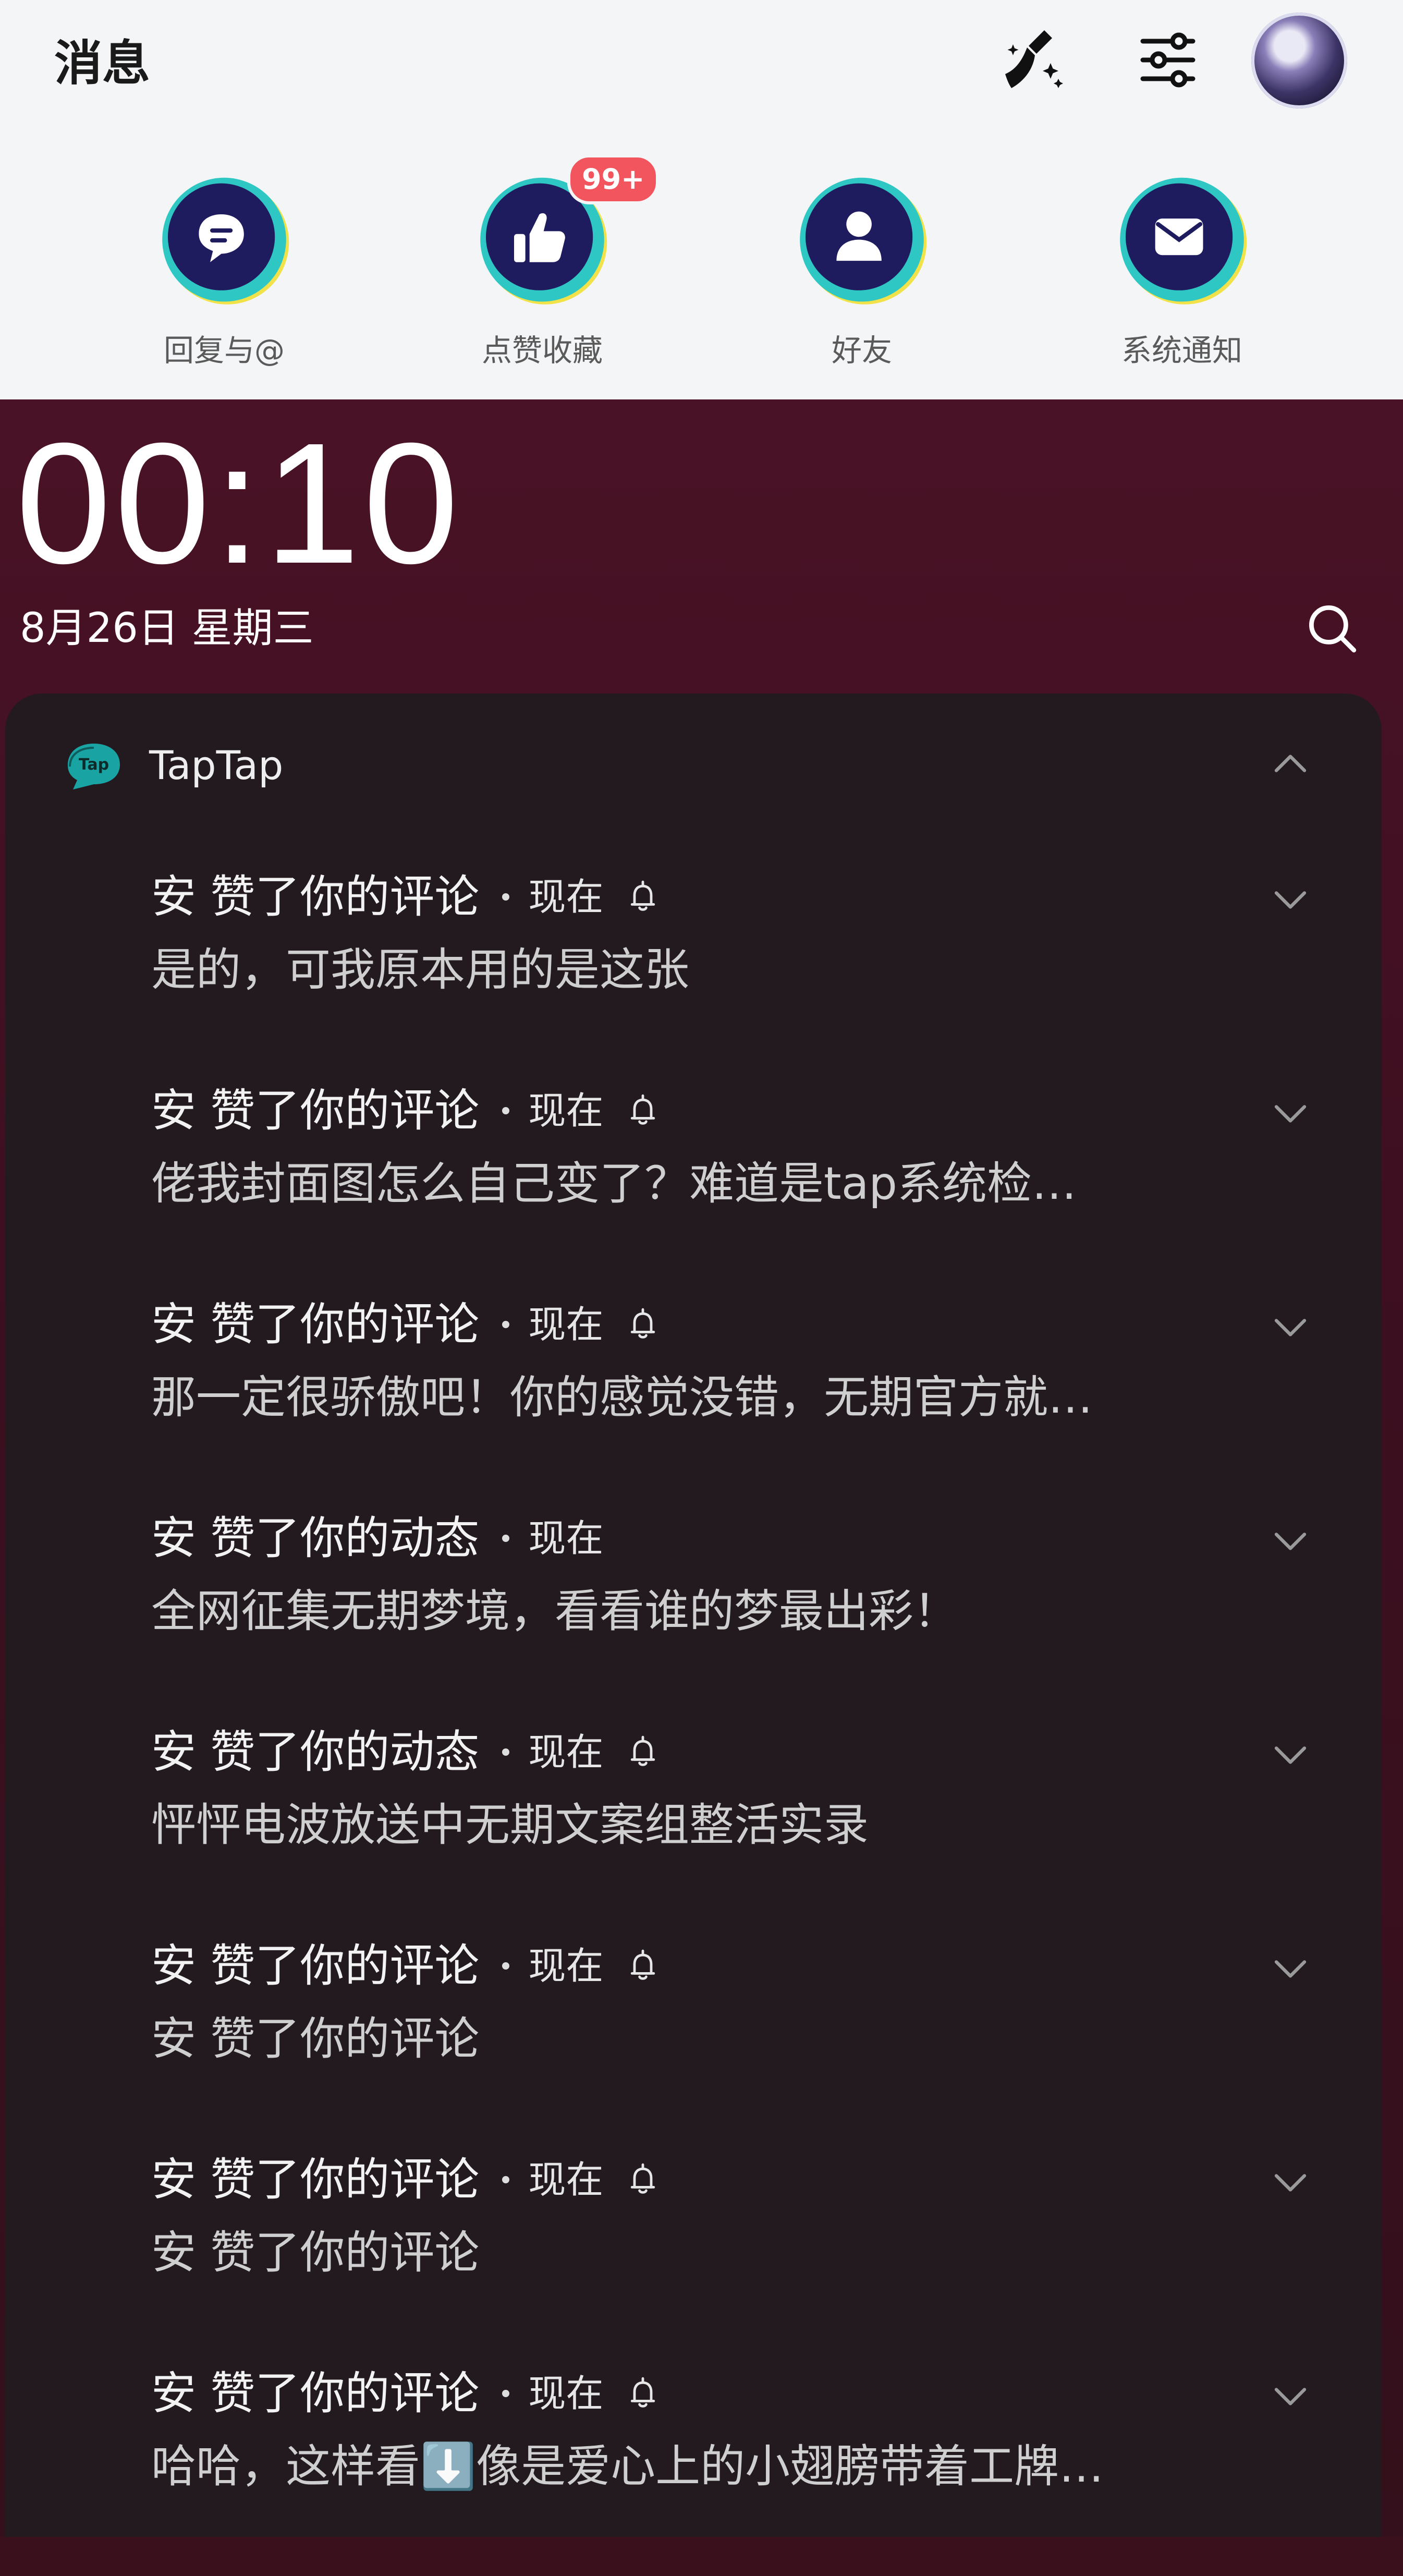  I want to click on category-label: 回复与@, so click(224, 350).